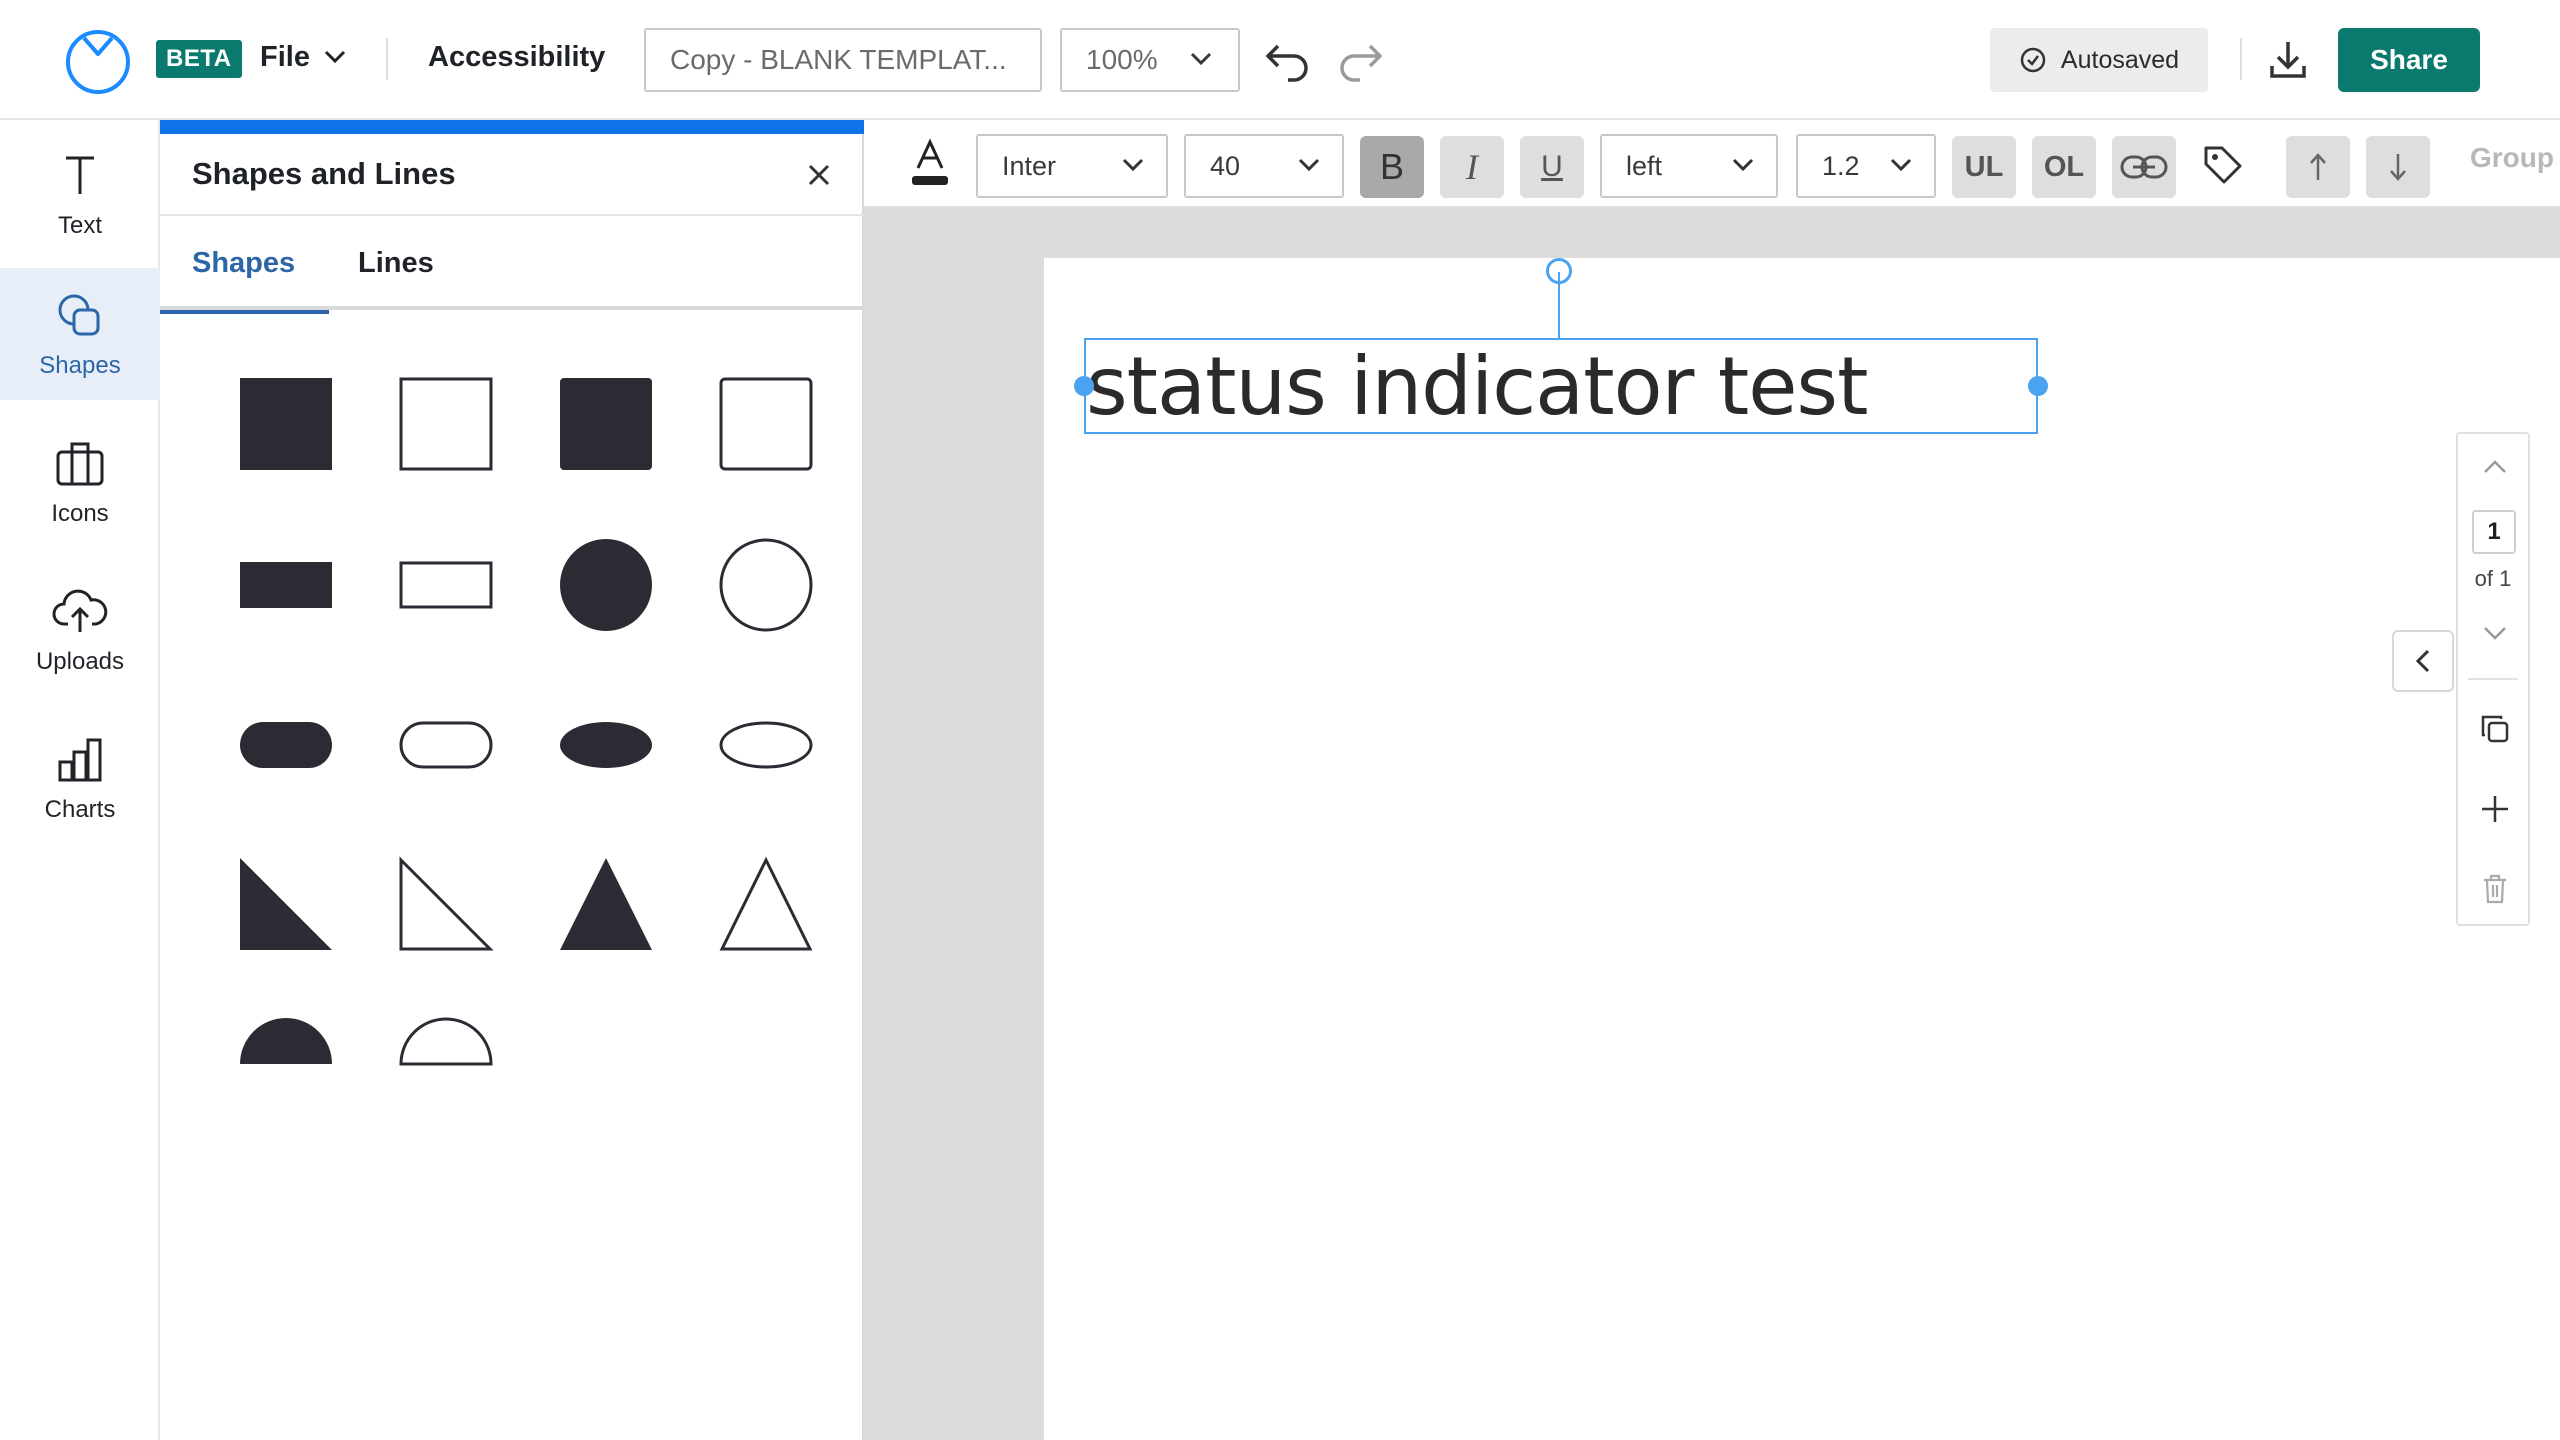 The image size is (2560, 1440). Describe the element at coordinates (324, 173) in the screenshot. I see `panel-title: Shapes and Lines` at that location.